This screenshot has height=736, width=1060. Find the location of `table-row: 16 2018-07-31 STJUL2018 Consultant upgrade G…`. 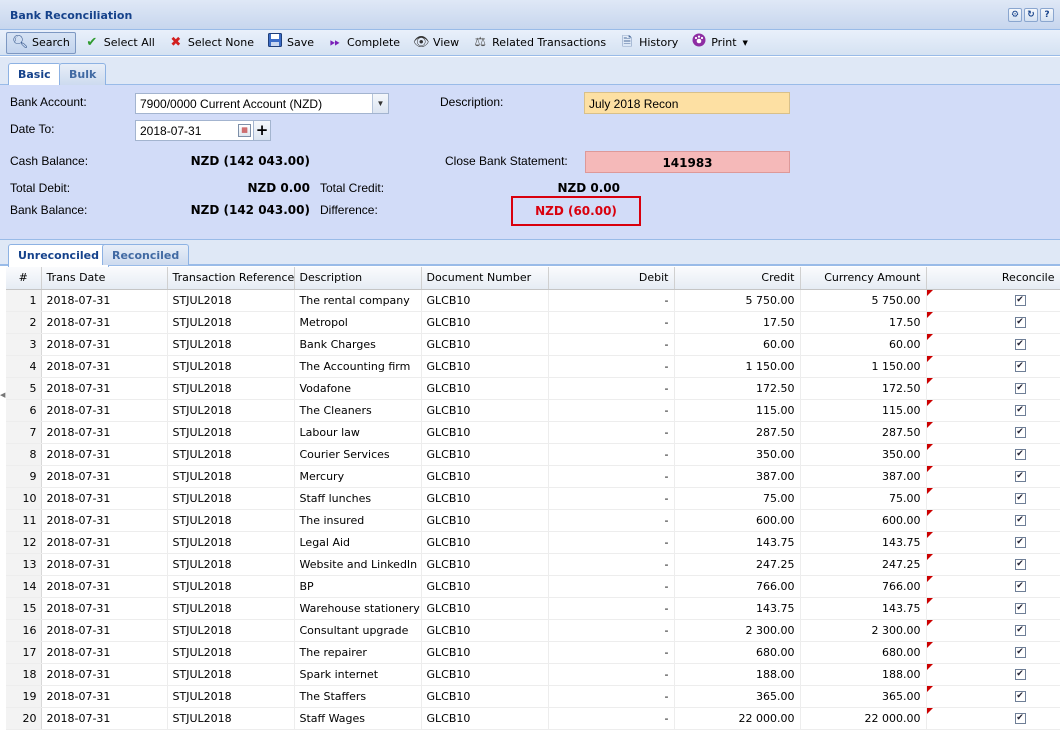

table-row: 16 2018-07-31 STJUL2018 Consultant upgrade G… is located at coordinates (533, 630).